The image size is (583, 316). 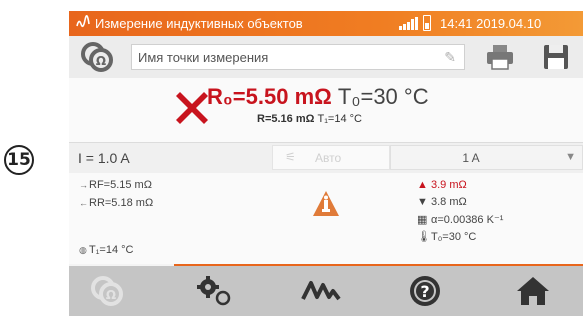 I want to click on home-button, so click(x=533, y=291).